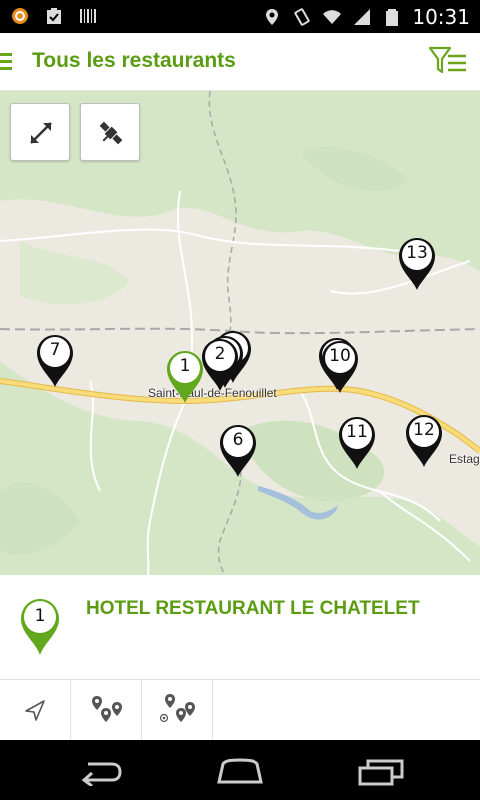 The height and width of the screenshot is (800, 480). Describe the element at coordinates (40, 627) in the screenshot. I see `selected-marker-icon: 1` at that location.